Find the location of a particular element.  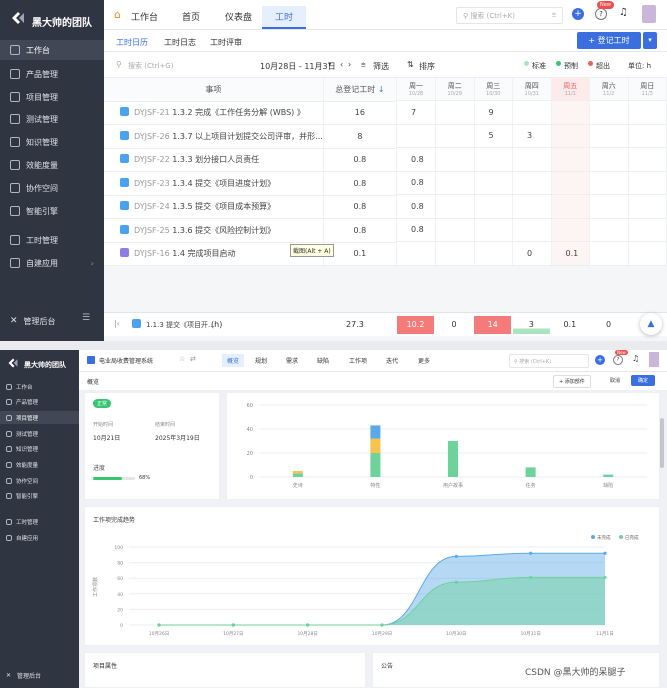

tab-6: 更多 is located at coordinates (424, 360).